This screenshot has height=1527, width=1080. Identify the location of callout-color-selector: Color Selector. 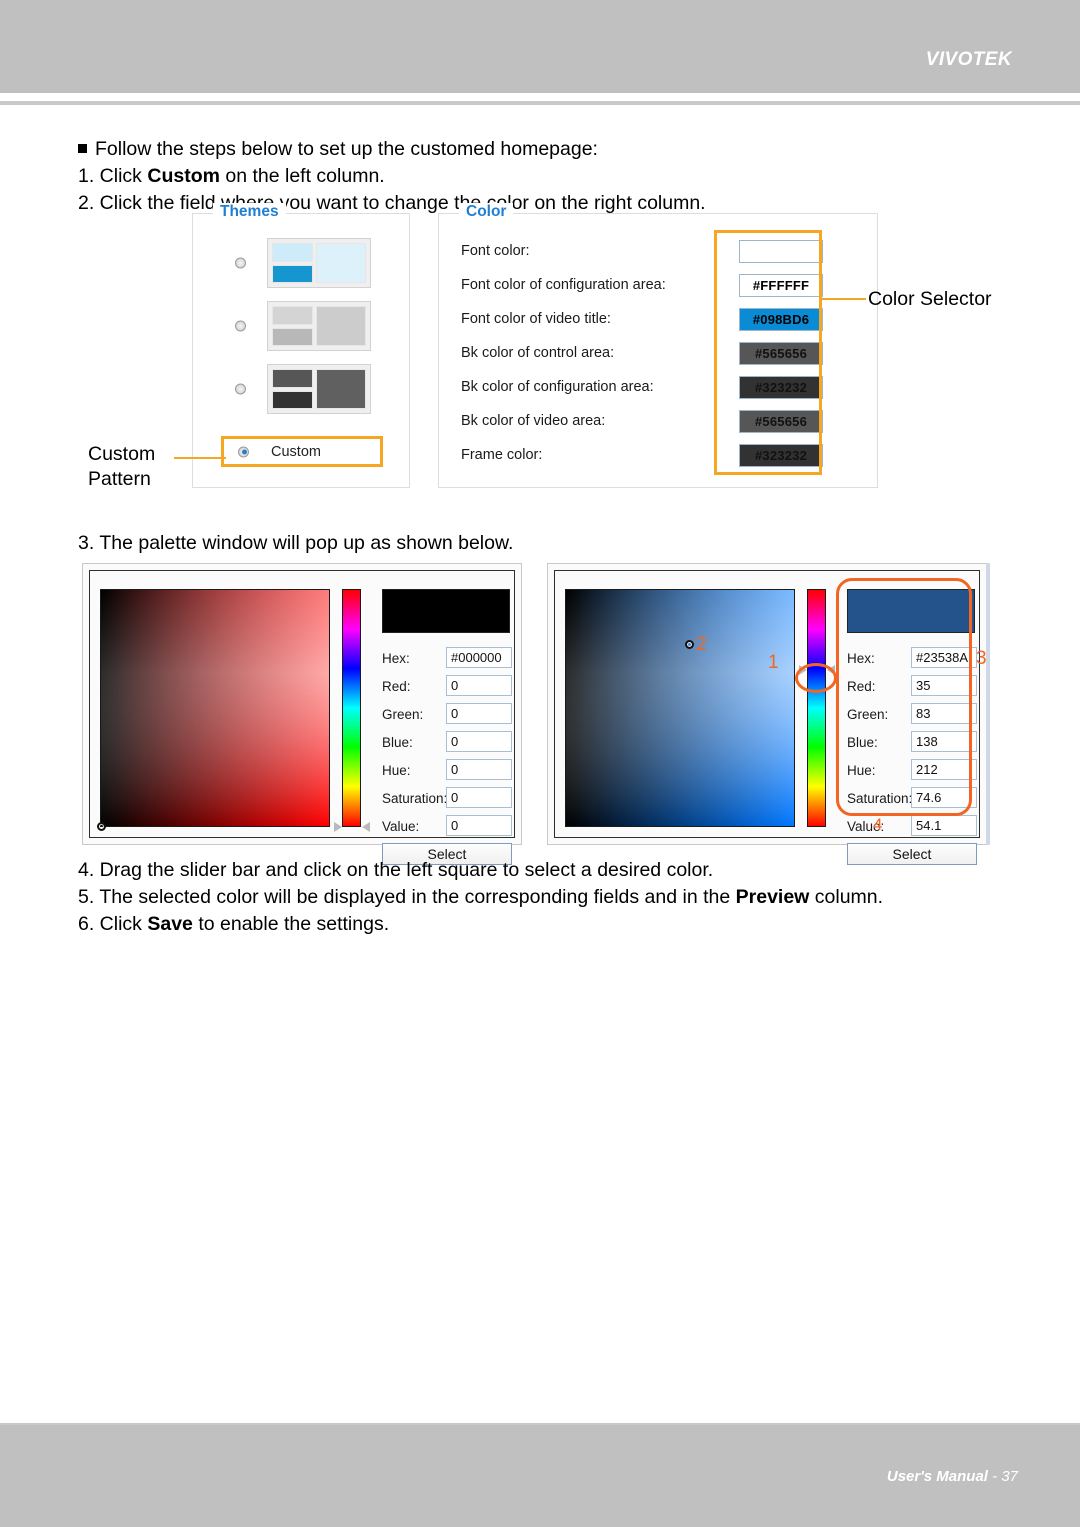
(930, 299).